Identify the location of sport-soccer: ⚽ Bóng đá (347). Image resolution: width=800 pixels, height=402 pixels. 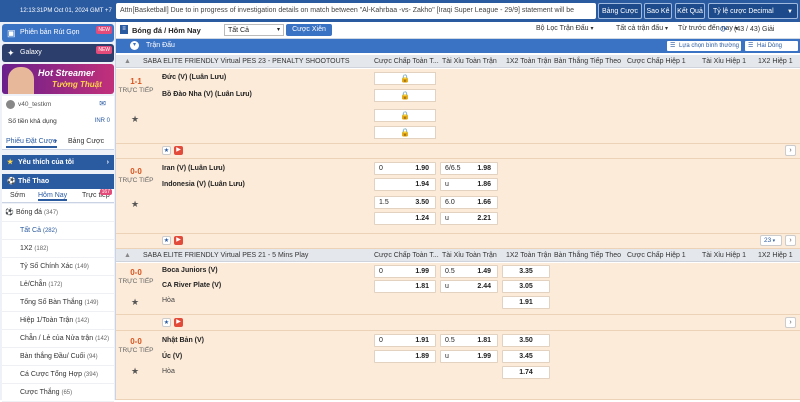
(58, 213).